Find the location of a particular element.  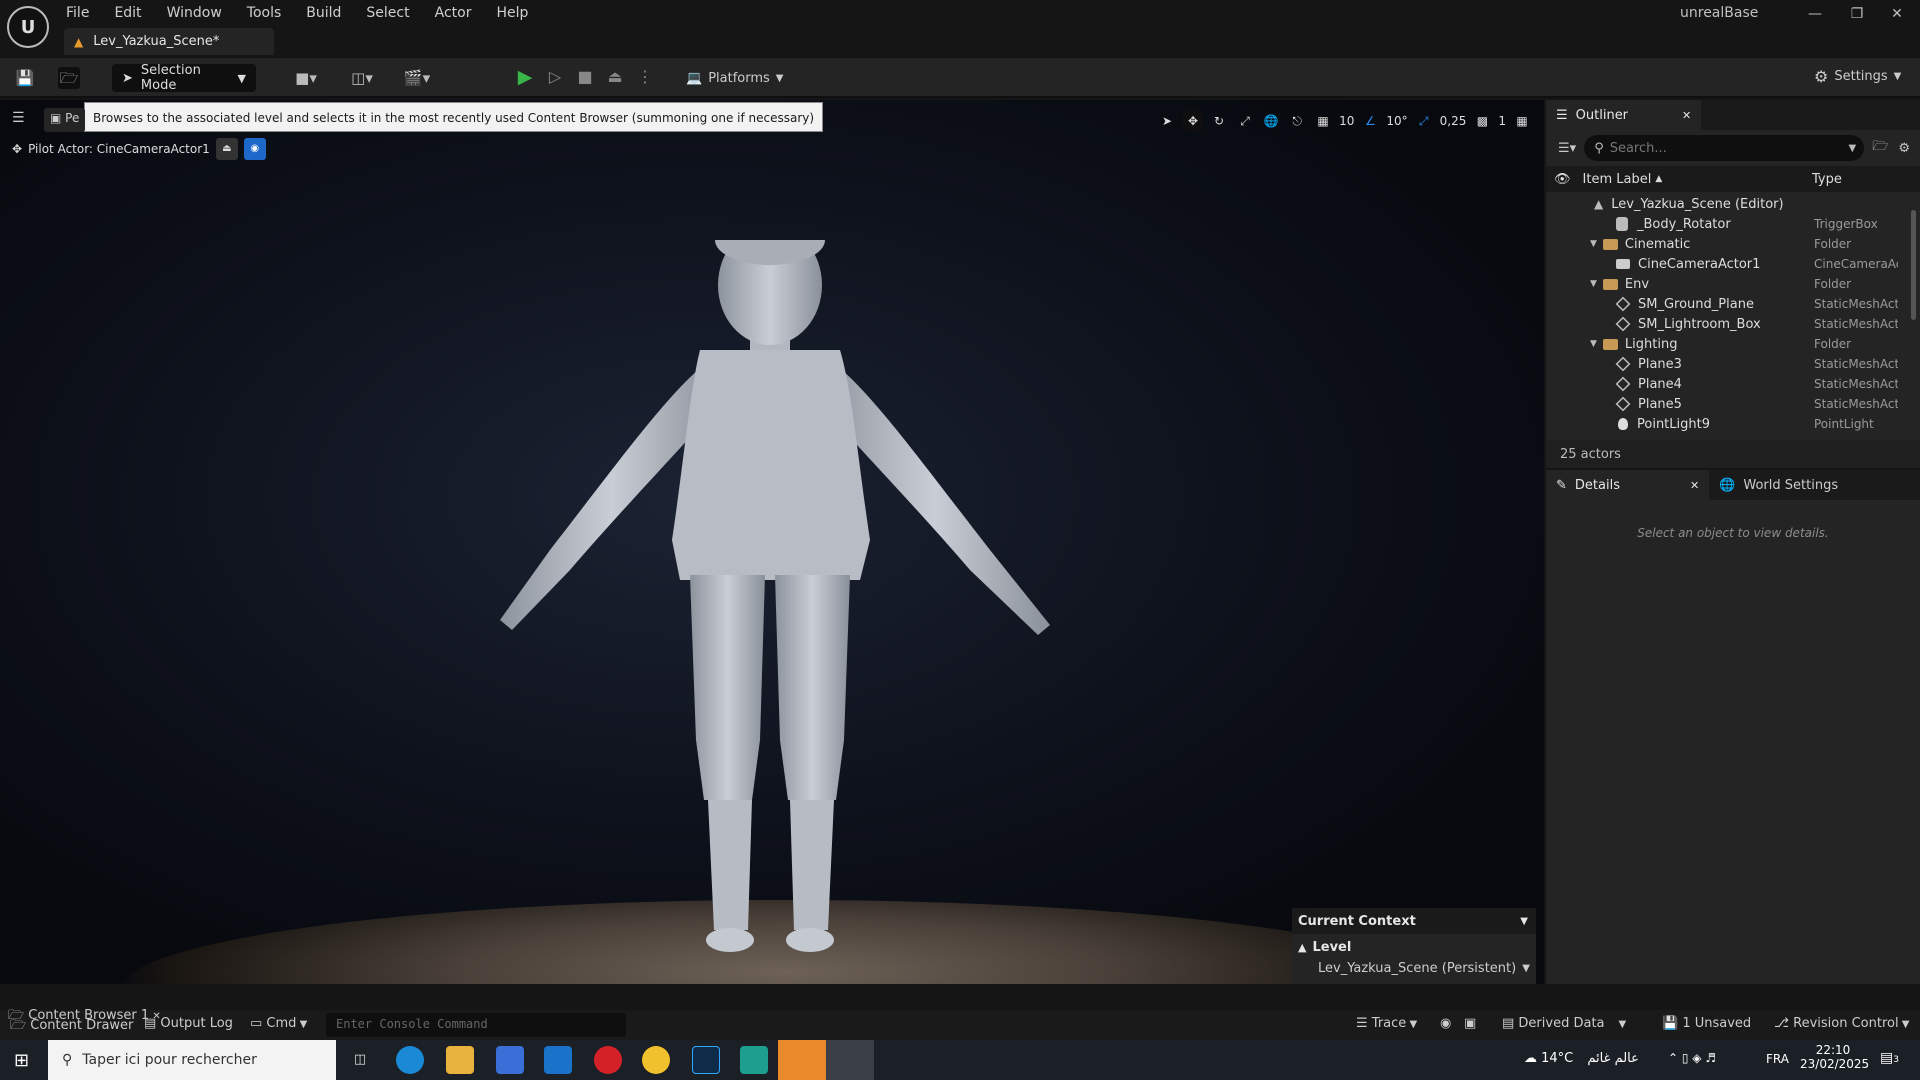

angle-snap-icon: ∠ is located at coordinates (1370, 121).